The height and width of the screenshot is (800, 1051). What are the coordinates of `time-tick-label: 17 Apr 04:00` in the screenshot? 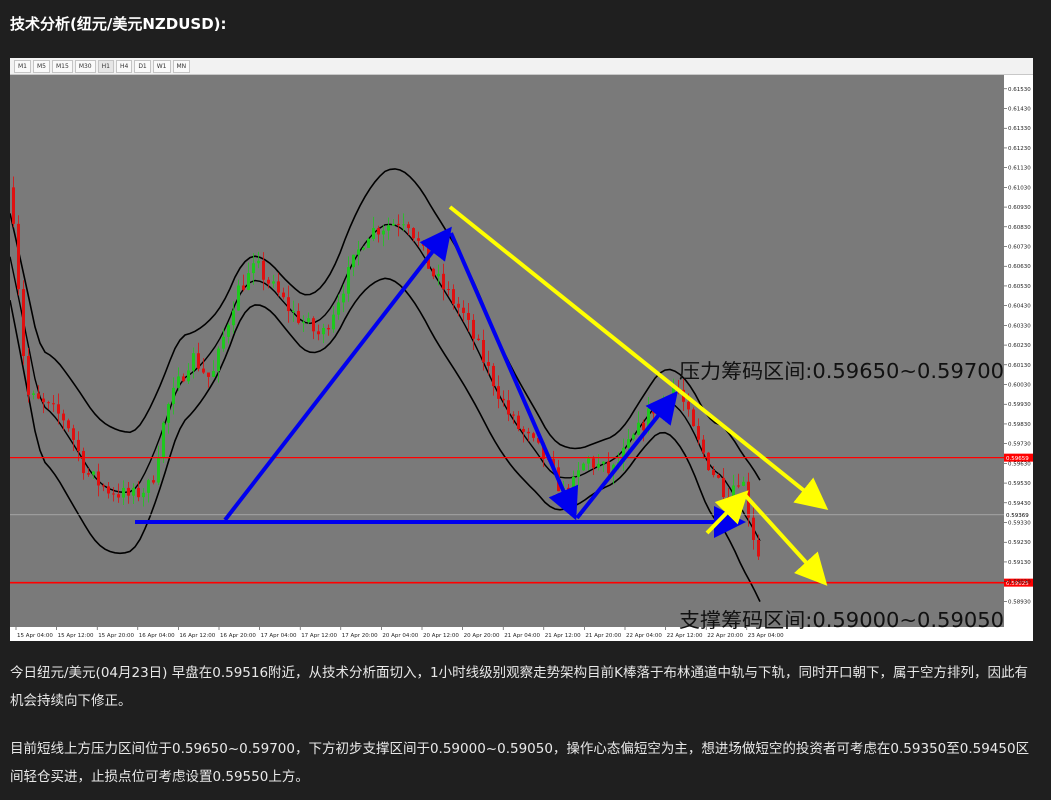 It's located at (279, 636).